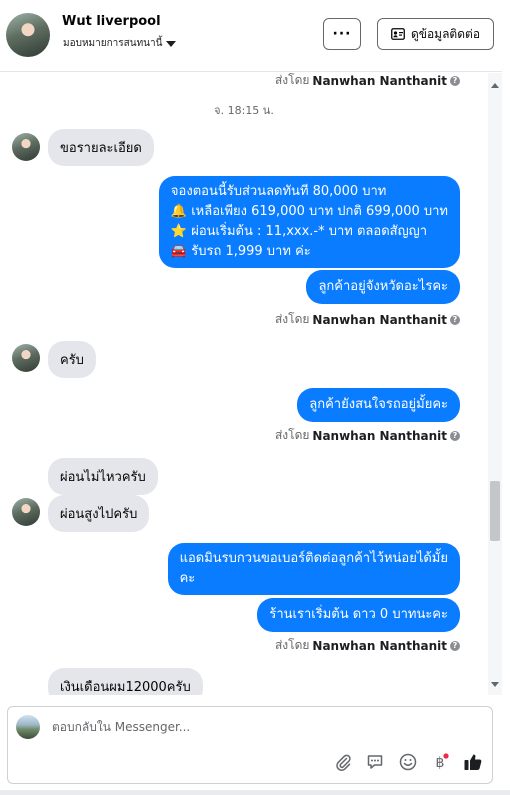  What do you see at coordinates (408, 762) in the screenshot?
I see `emoji-icon` at bounding box center [408, 762].